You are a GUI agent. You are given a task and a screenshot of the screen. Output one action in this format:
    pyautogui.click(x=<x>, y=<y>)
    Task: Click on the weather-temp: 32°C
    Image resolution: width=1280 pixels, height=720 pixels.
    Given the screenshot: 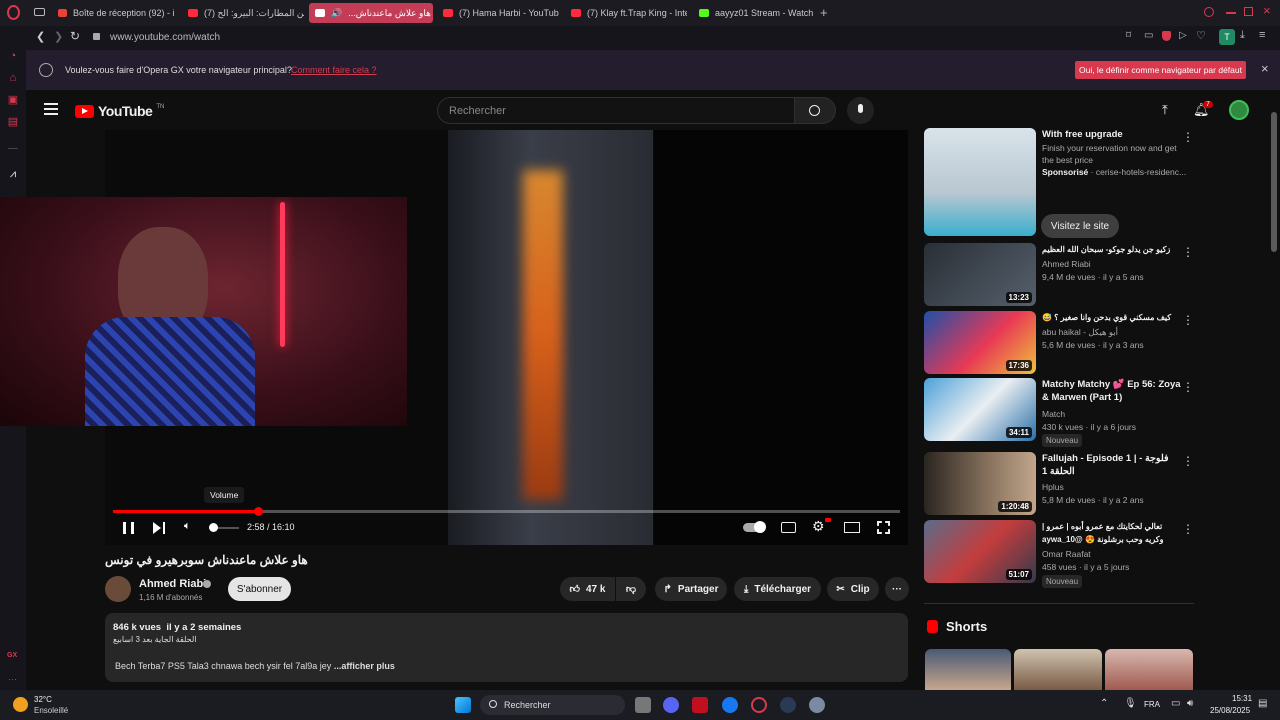 What is the action you would take?
    pyautogui.click(x=43, y=699)
    